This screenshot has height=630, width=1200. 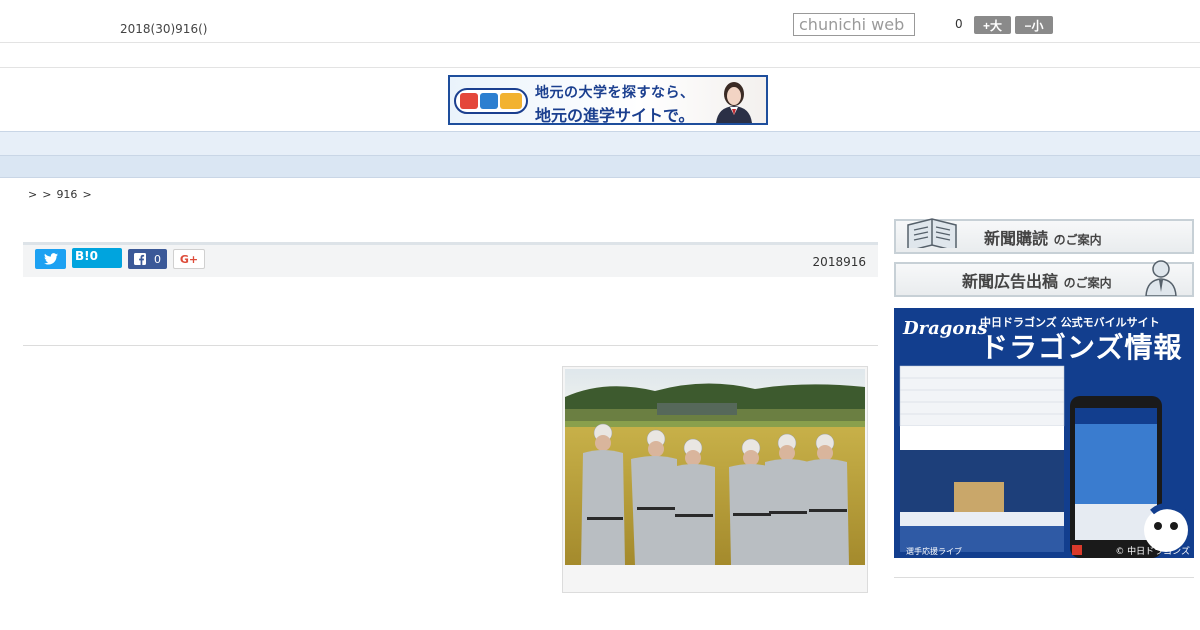 I want to click on top-bar: 2018(30)916() 0 +大 −小, so click(x=600, y=21).